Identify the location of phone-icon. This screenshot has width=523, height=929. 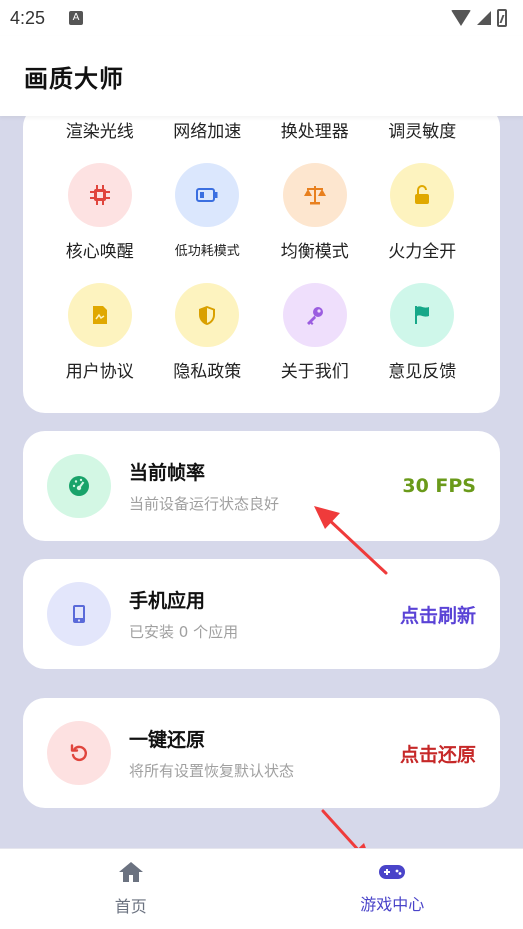
(79, 614).